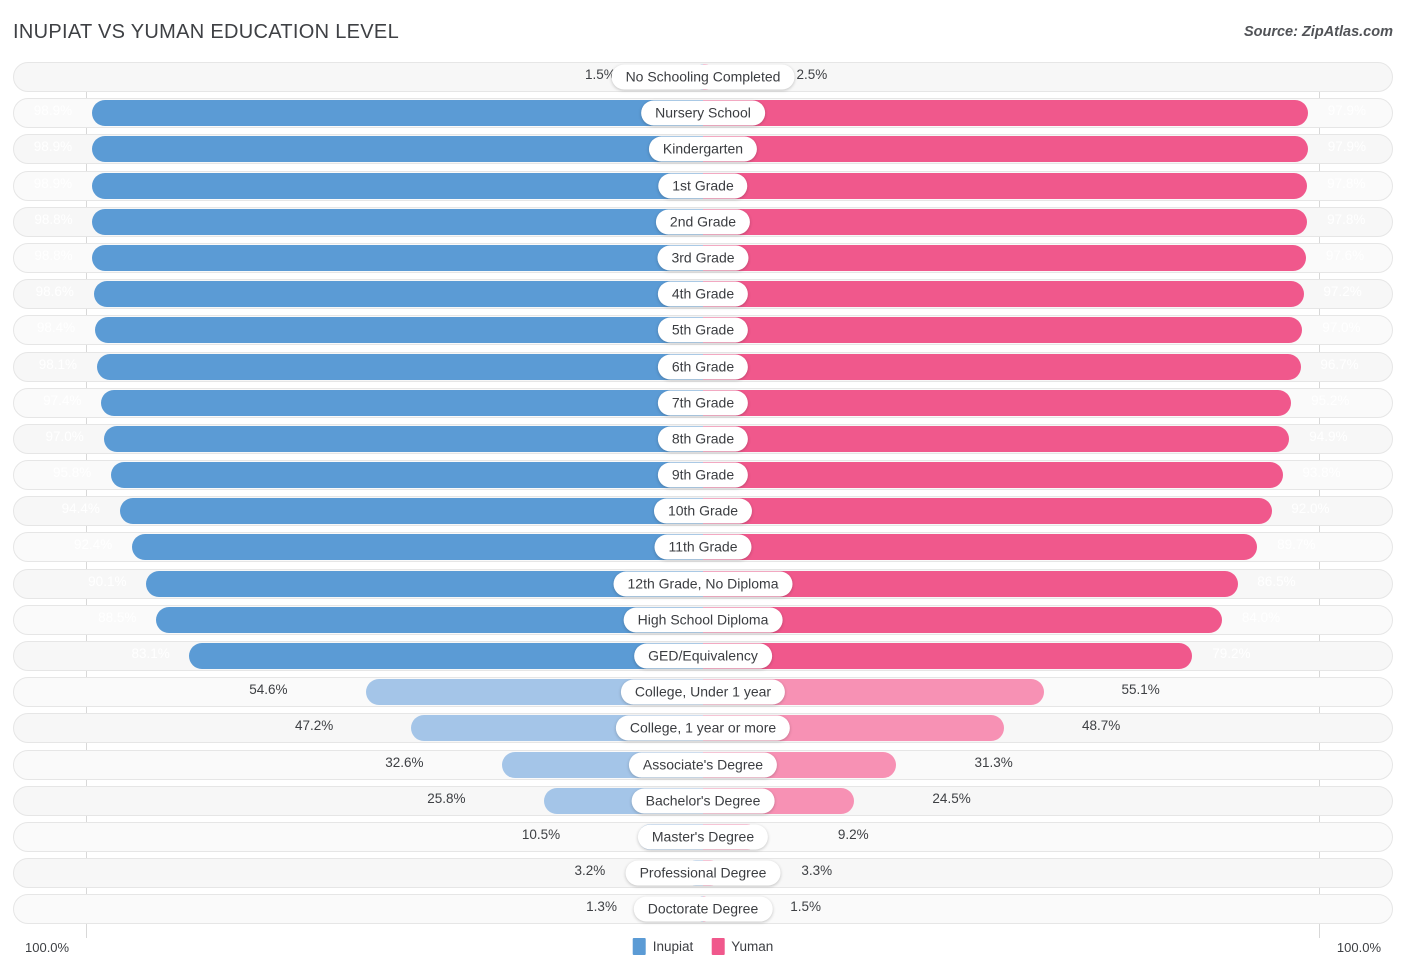 The image size is (1406, 975). What do you see at coordinates (703, 475) in the screenshot?
I see `category-label: 9th Grade` at bounding box center [703, 475].